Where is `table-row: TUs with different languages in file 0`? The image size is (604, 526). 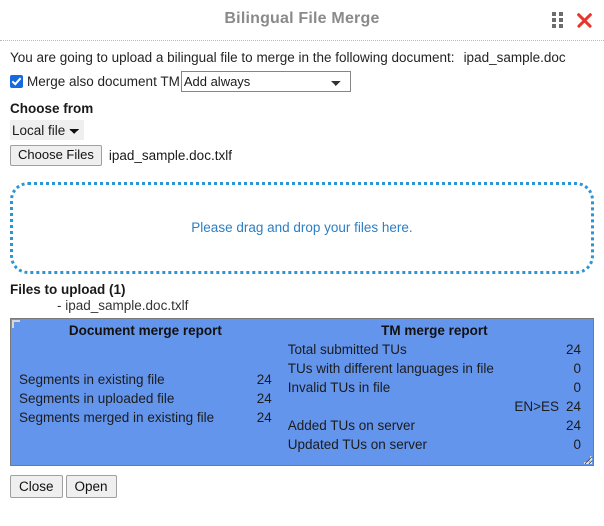 table-row: TUs with different languages in file 0 is located at coordinates (434, 368).